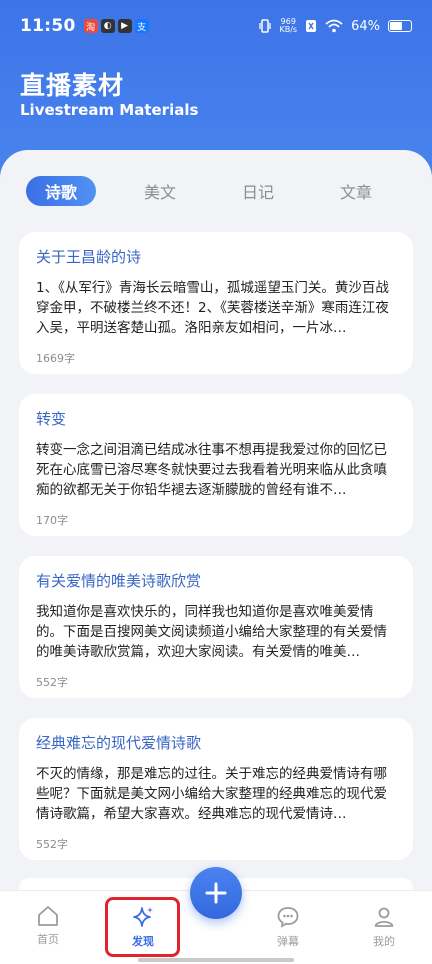 Image resolution: width=432 pixels, height=964 pixels. What do you see at coordinates (258, 191) in the screenshot?
I see `tab-diary: 日记` at bounding box center [258, 191].